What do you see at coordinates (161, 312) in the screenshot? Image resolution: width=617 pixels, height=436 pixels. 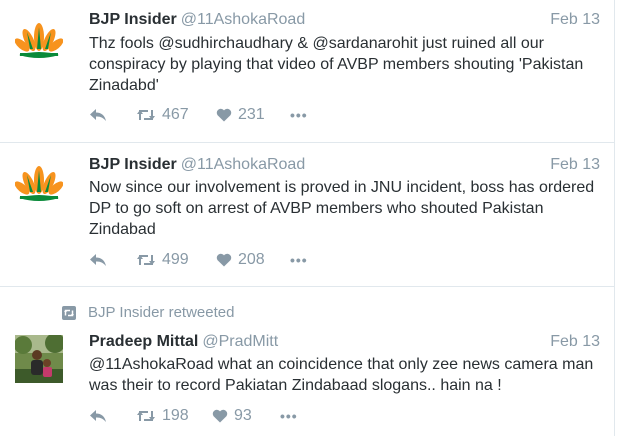 I see `retweet-context-label: BJP Insider retweeted` at bounding box center [161, 312].